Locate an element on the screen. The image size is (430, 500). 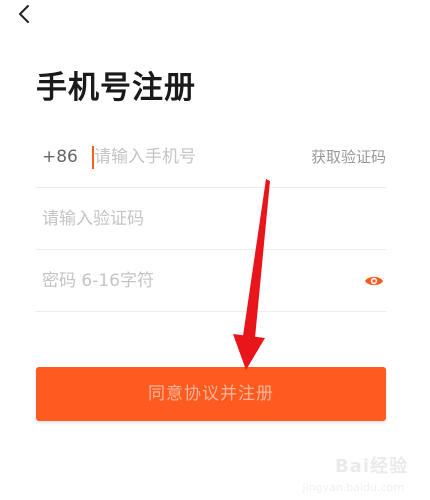
phone-row: +86 获取验证码 is located at coordinates (211, 157).